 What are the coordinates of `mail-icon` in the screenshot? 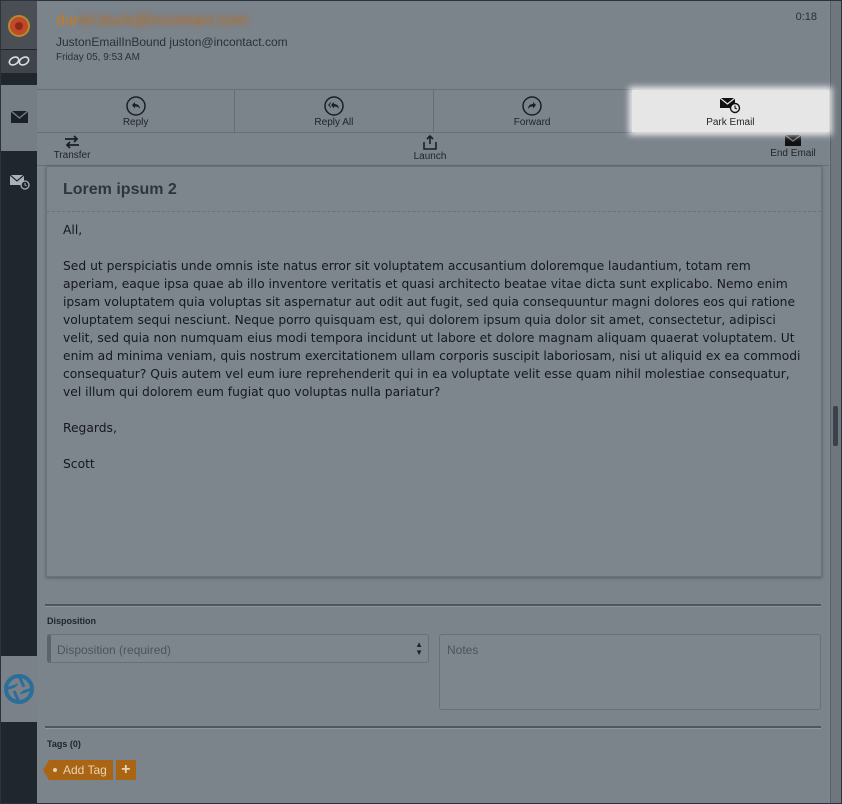 It's located at (19, 117).